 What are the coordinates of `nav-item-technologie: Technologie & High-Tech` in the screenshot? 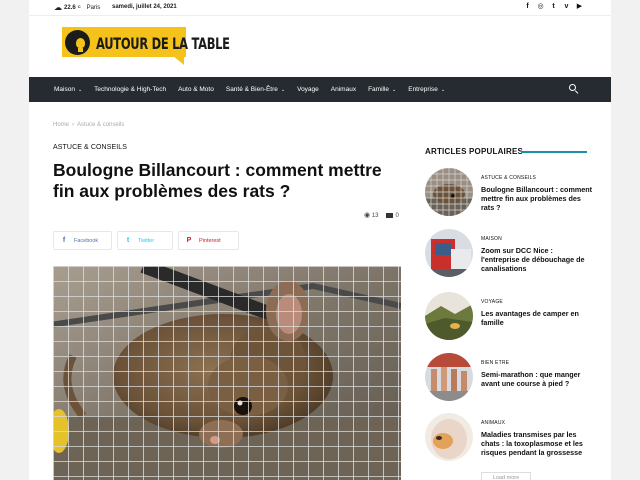 It's located at (130, 89).